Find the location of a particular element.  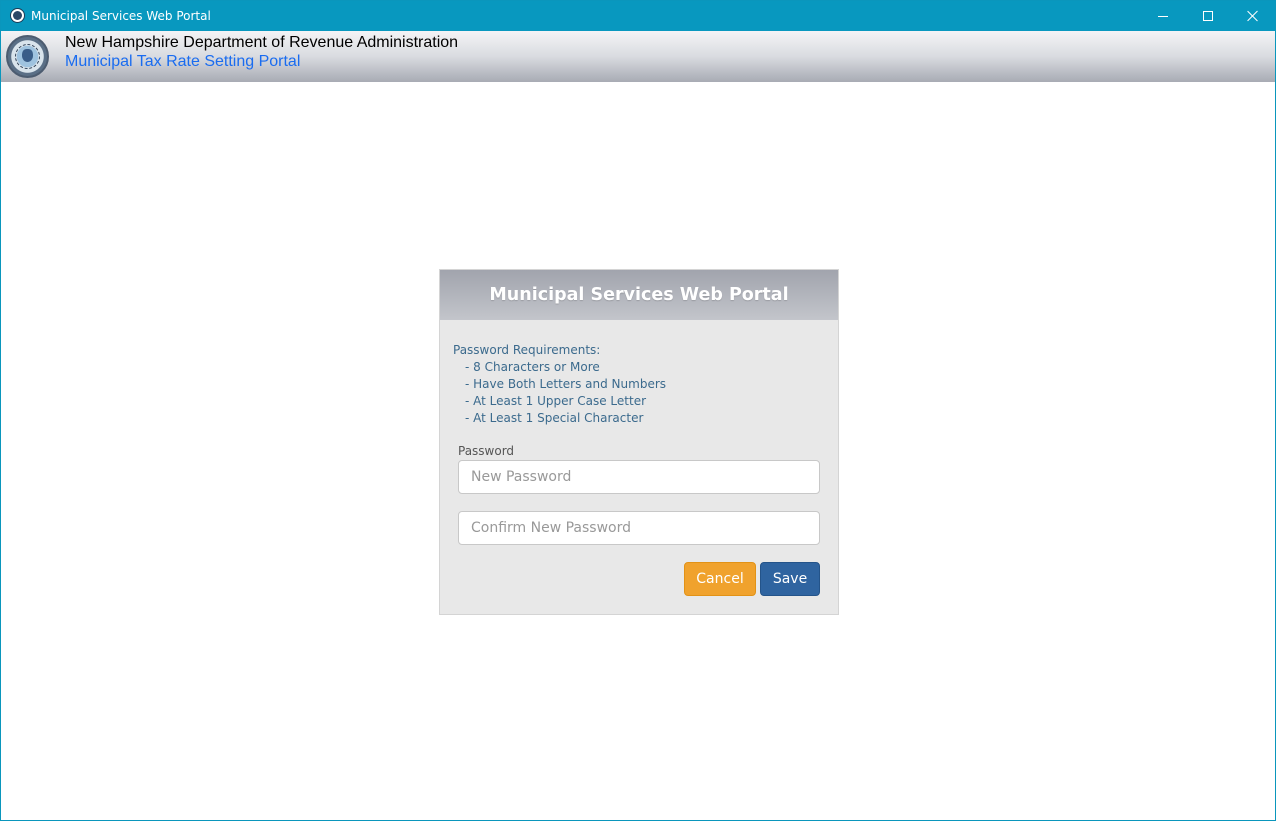

maximize-icon is located at coordinates (1208, 16).